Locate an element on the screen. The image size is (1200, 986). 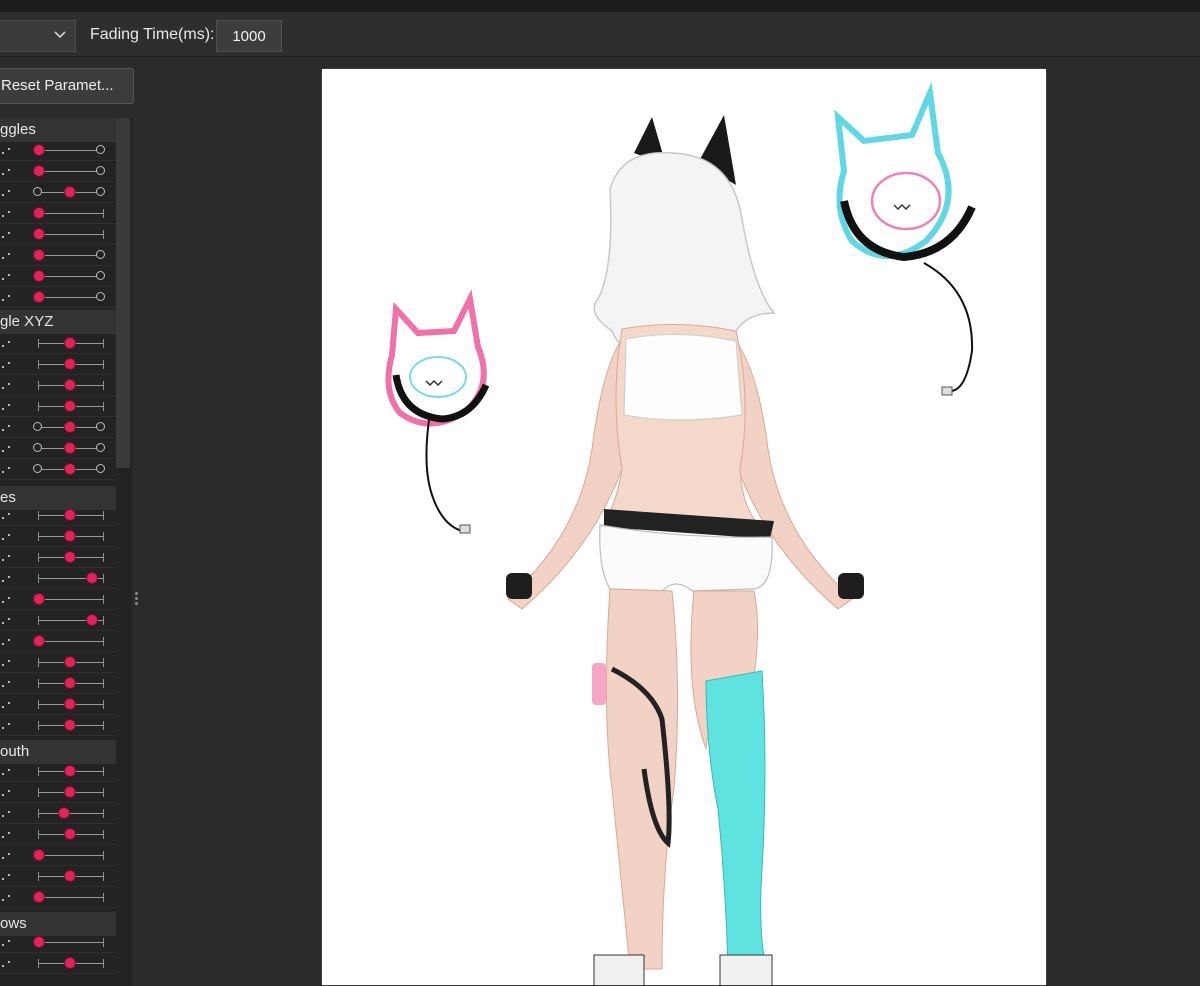
fading-time-input is located at coordinates (249, 36).